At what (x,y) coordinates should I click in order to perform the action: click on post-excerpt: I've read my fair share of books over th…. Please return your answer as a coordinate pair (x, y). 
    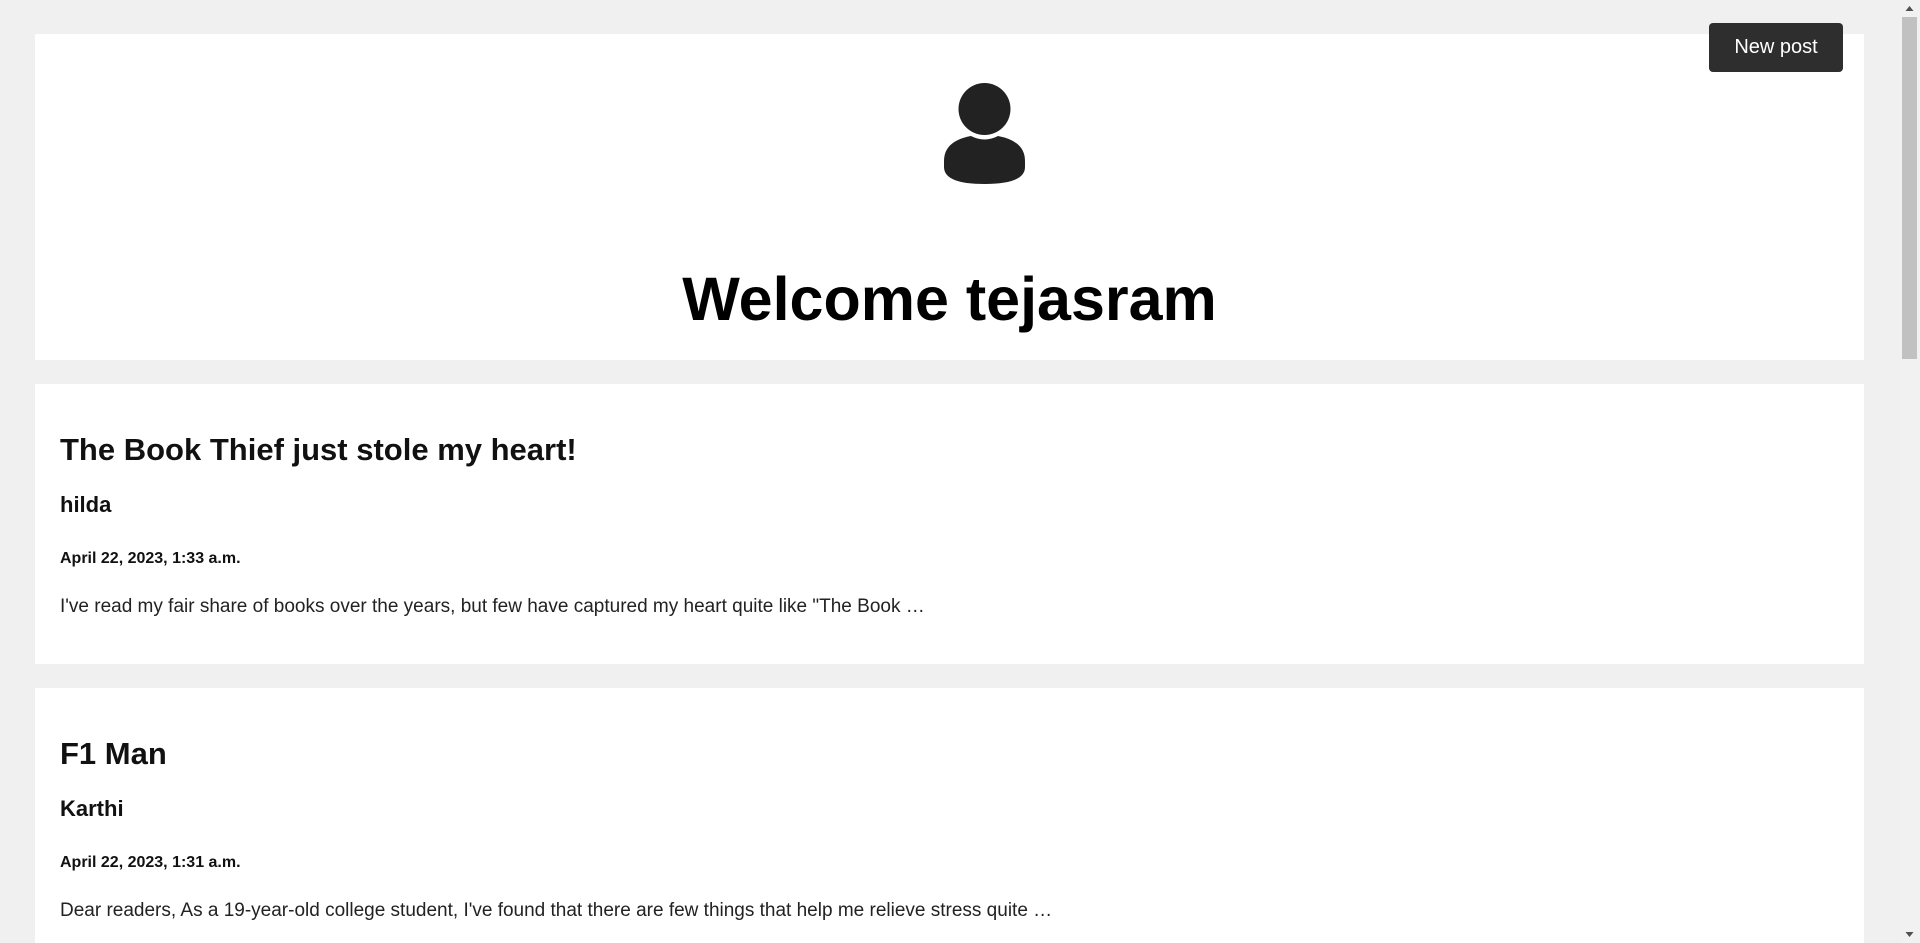
    Looking at the image, I should click on (492, 606).